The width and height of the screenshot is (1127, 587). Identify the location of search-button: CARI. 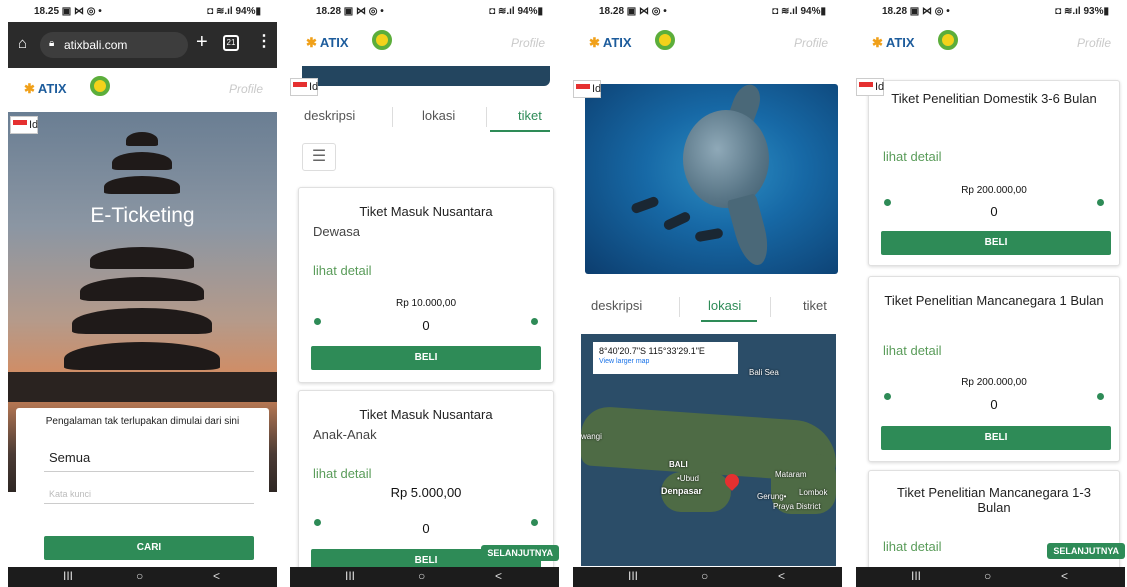
(149, 548).